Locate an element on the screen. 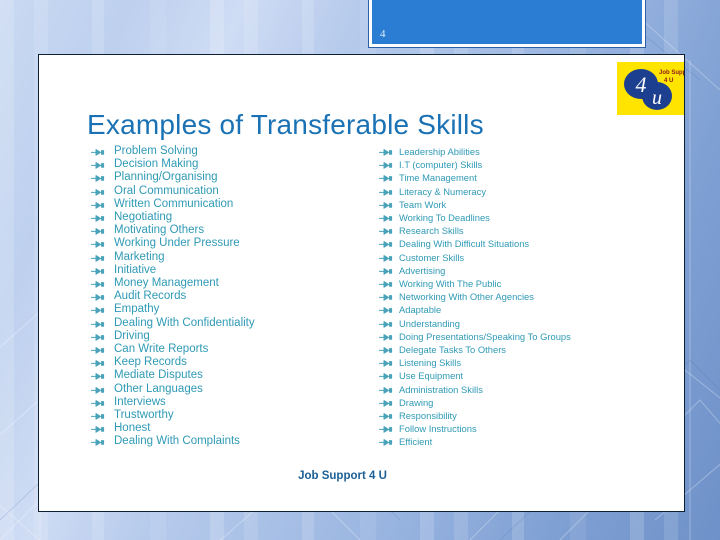 The image size is (720, 540). skill-label: Marketing is located at coordinates (139, 256).